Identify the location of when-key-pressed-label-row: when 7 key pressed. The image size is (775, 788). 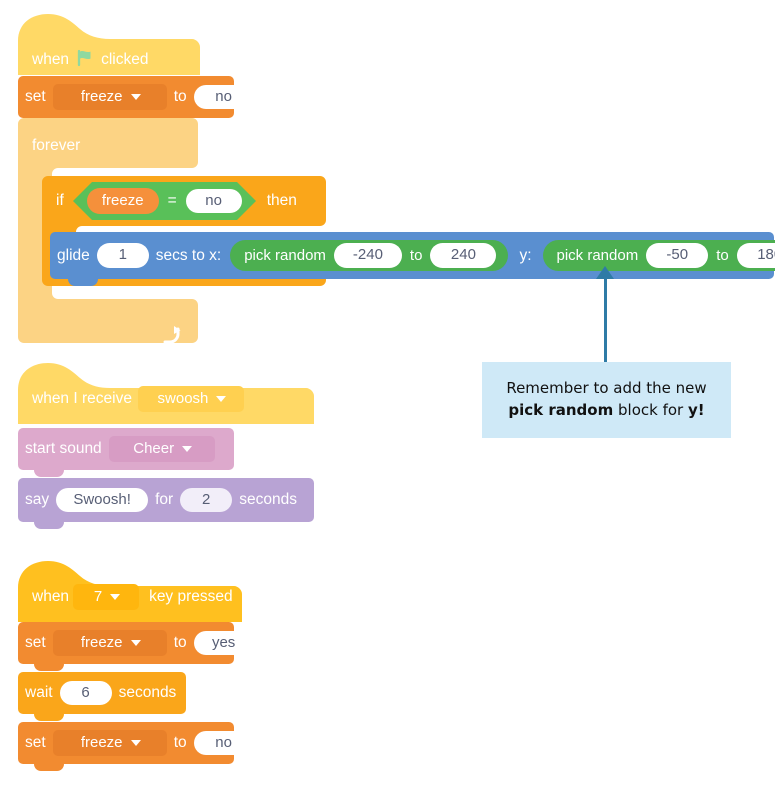
(125, 597).